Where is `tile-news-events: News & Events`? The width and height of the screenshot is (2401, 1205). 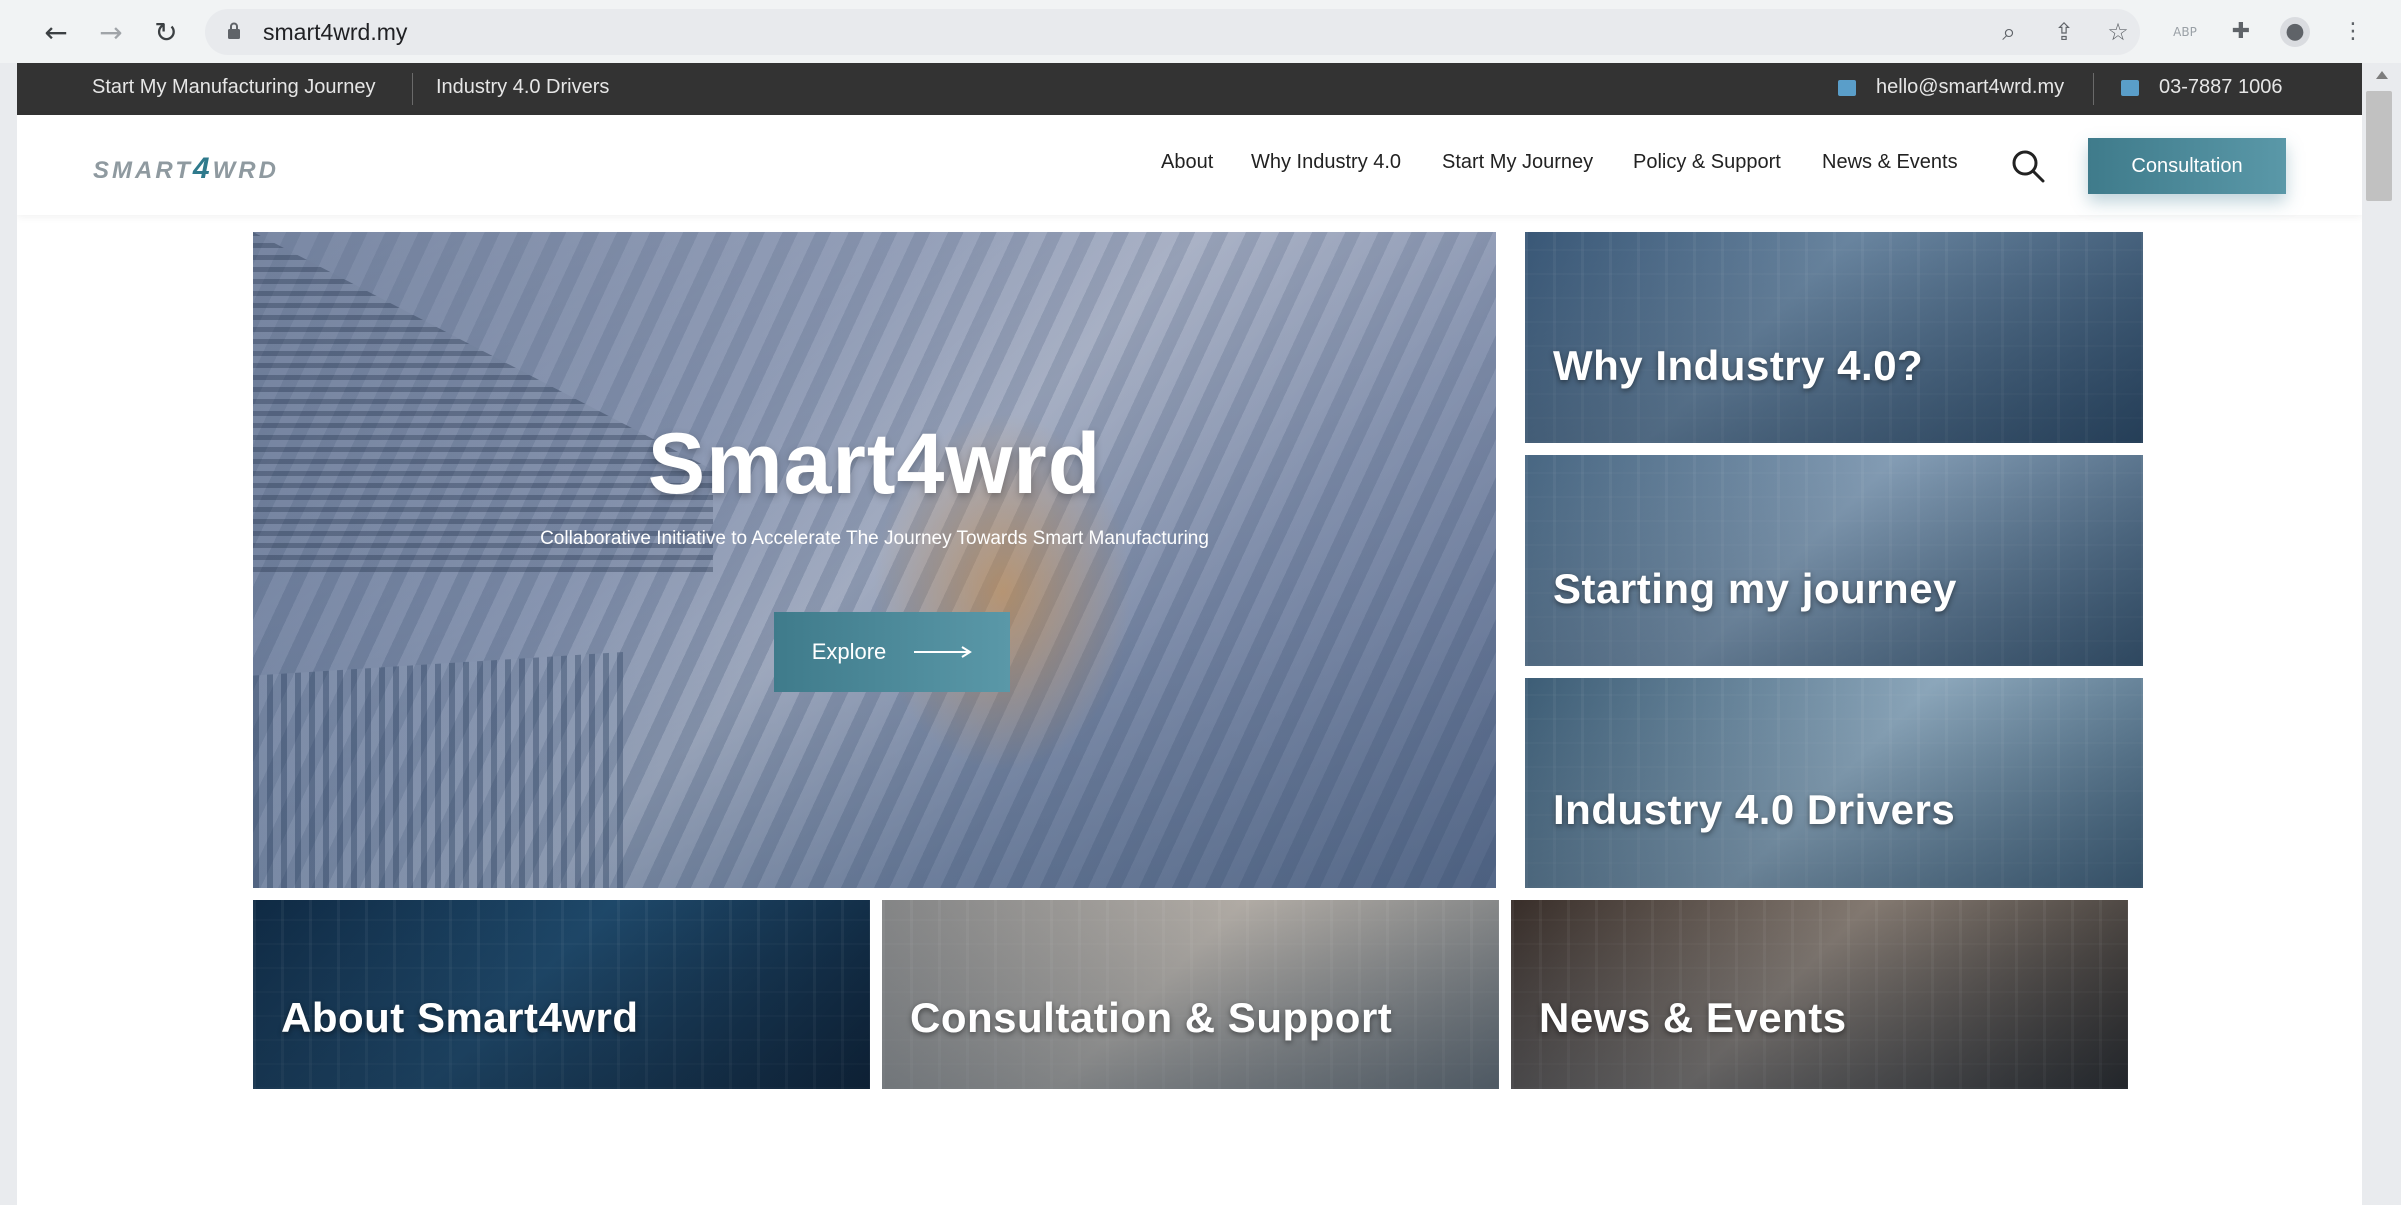
tile-news-events: News & Events is located at coordinates (1819, 994).